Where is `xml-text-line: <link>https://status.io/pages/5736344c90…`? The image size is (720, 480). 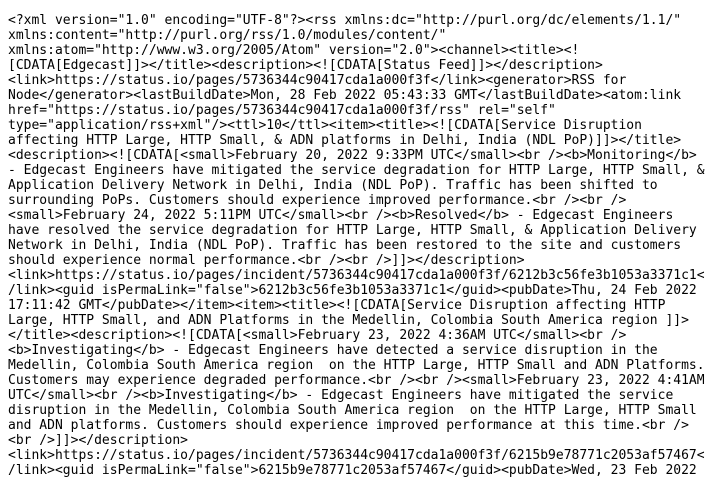 xml-text-line: <link>https://status.io/pages/5736344c90… is located at coordinates (317, 80).